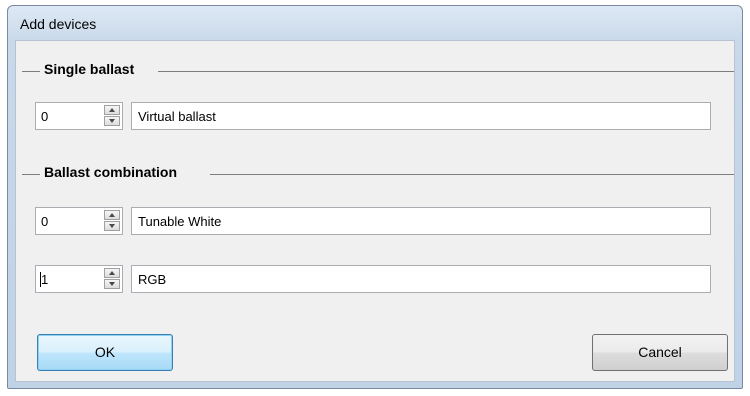 This screenshot has height=396, width=750. What do you see at coordinates (111, 172) in the screenshot?
I see `group-label-ballast-combination: Ballast combination` at bounding box center [111, 172].